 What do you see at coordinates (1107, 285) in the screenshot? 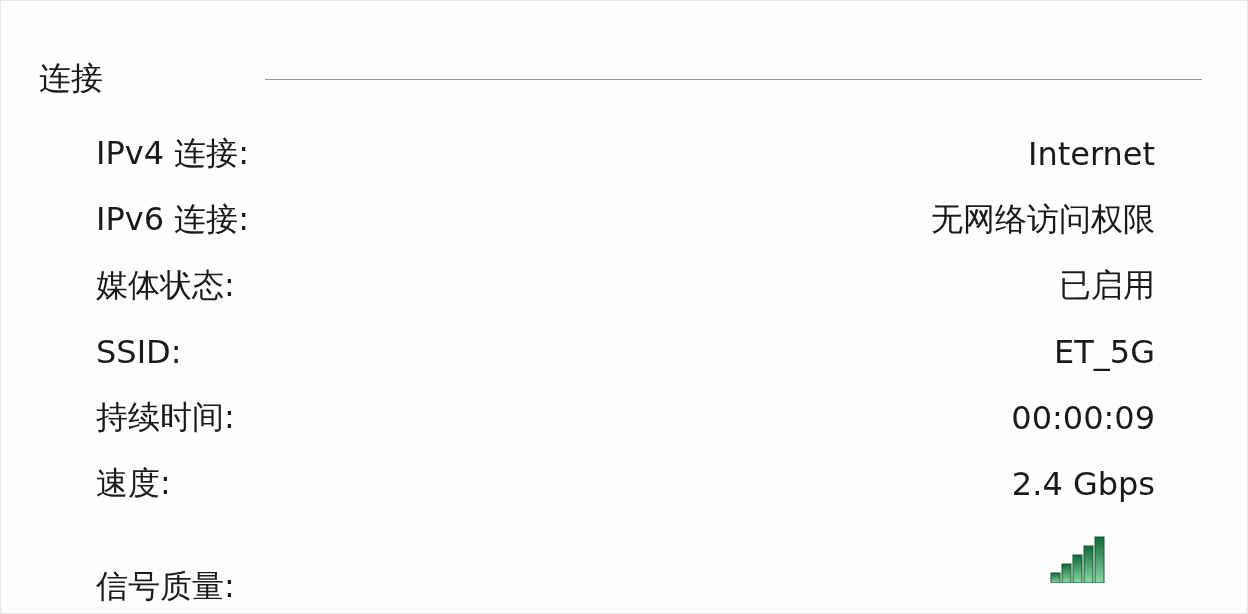
I see `field-value: 已启用` at bounding box center [1107, 285].